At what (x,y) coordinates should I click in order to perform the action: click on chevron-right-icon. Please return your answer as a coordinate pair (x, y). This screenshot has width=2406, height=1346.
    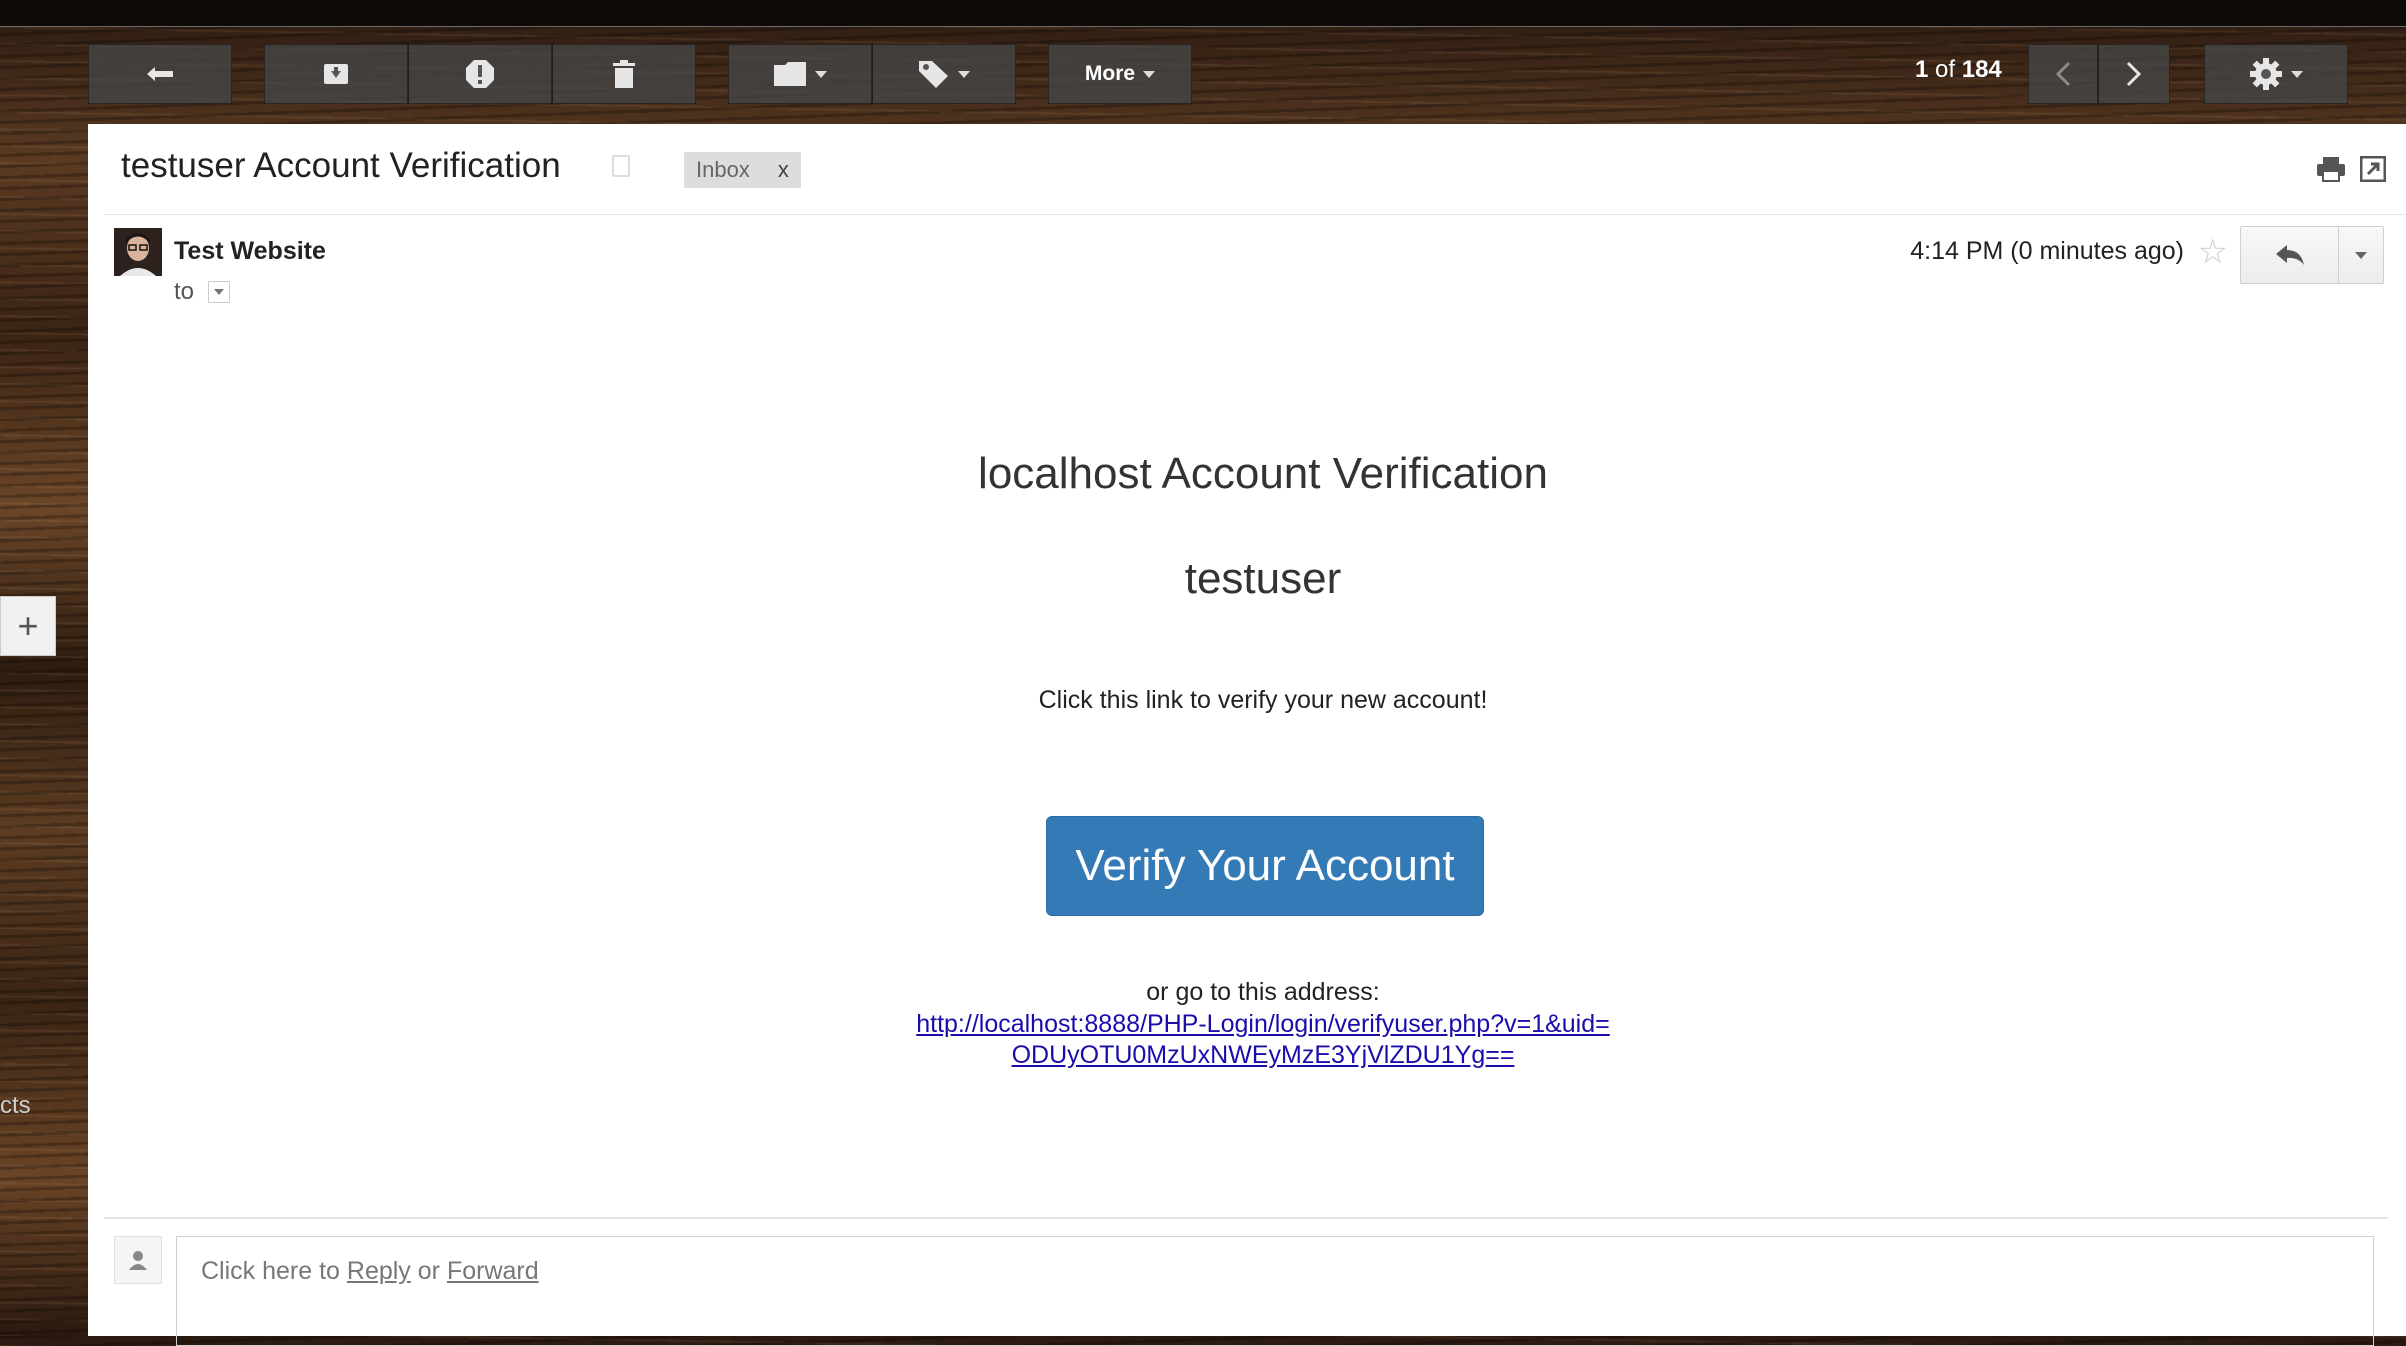
    Looking at the image, I should click on (2134, 74).